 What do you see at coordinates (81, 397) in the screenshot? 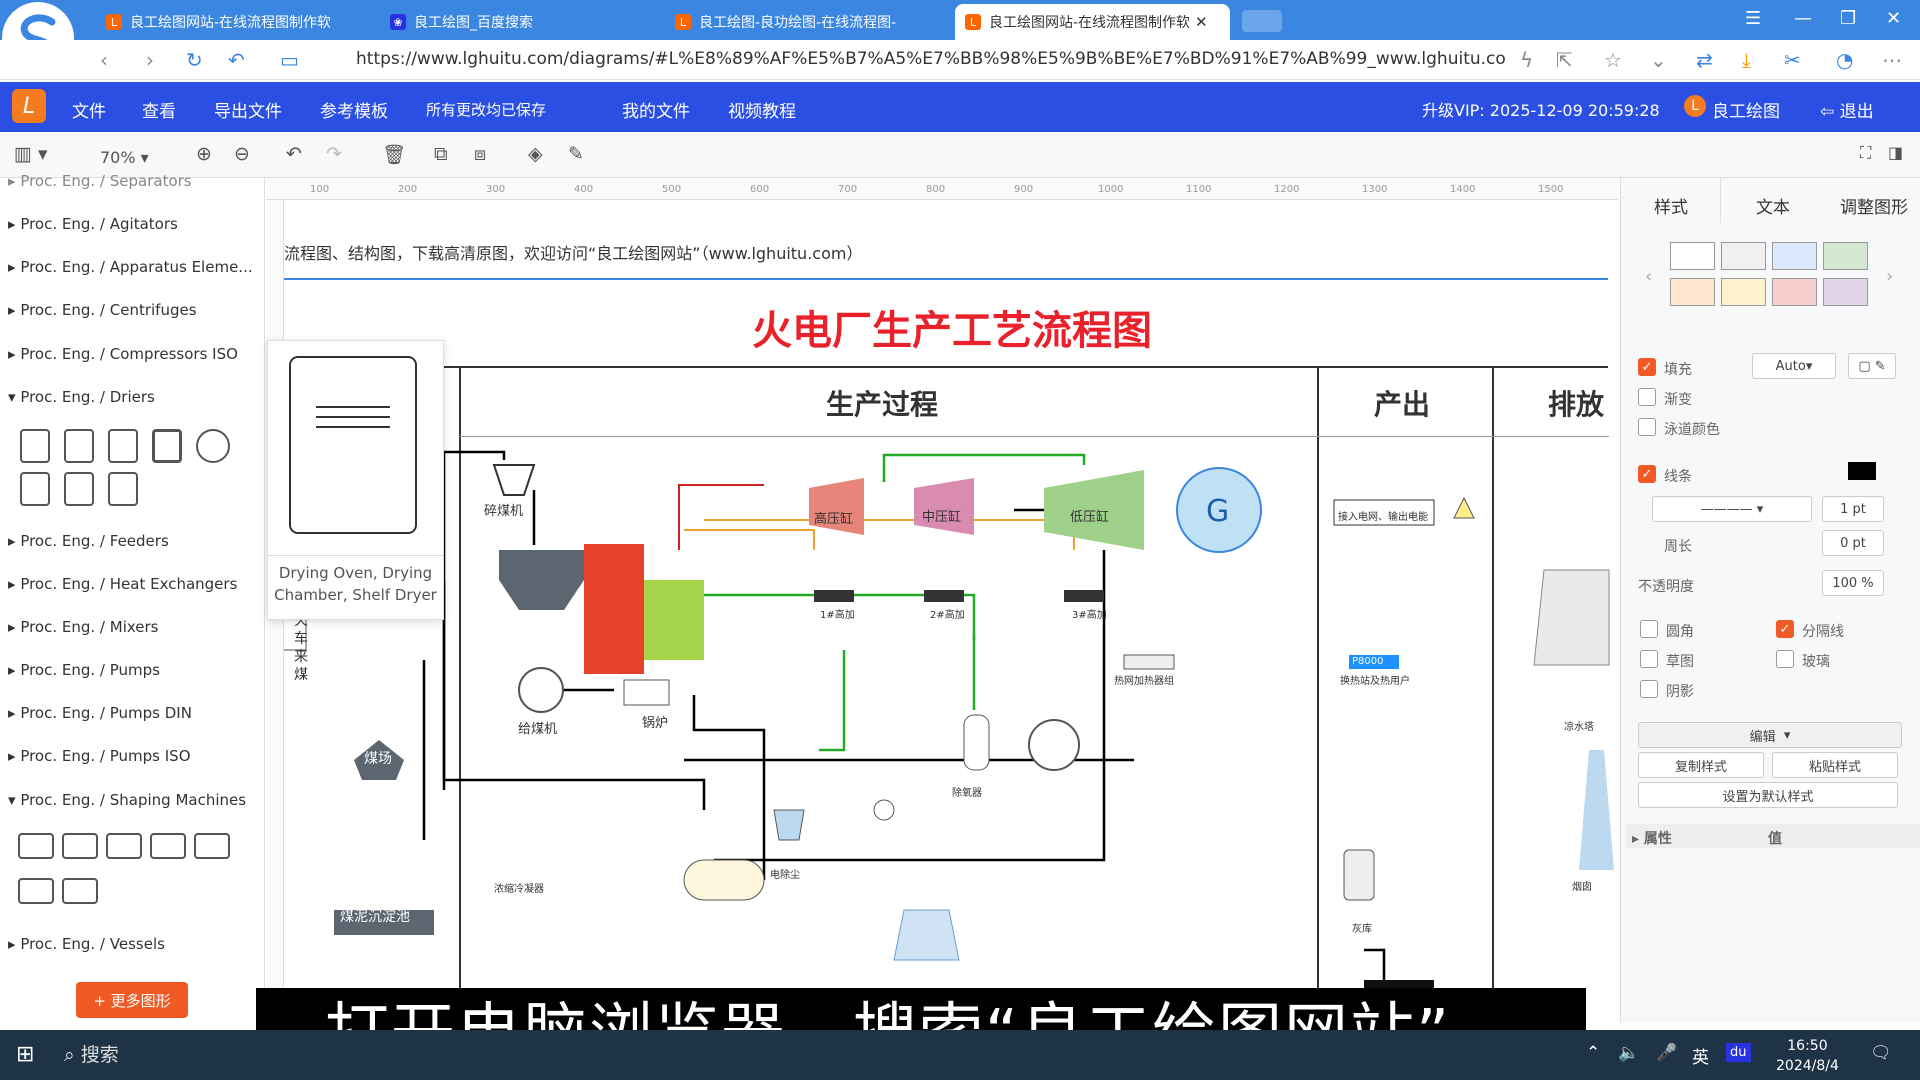
I see `category-driers: ▾ Proc. Eng. / Driers` at bounding box center [81, 397].